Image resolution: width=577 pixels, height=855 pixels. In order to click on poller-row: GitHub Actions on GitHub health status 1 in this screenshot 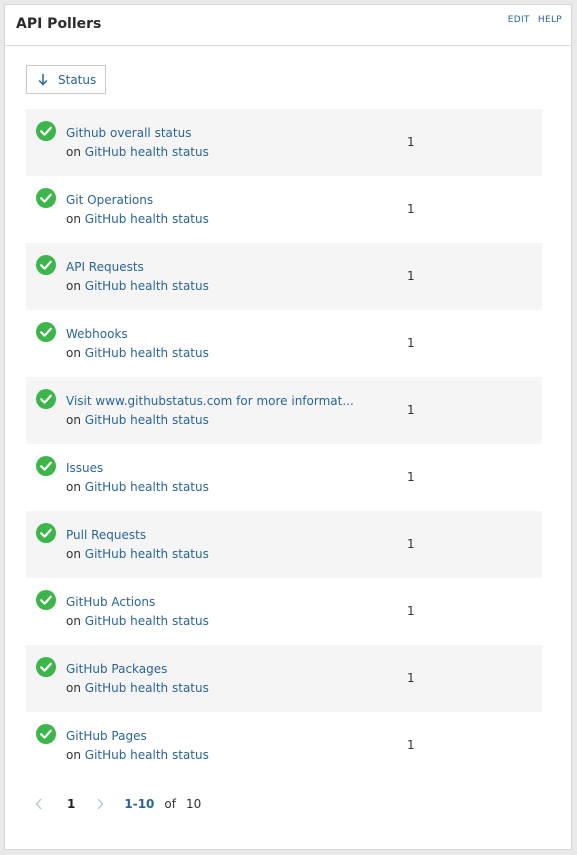, I will do `click(284, 611)`.